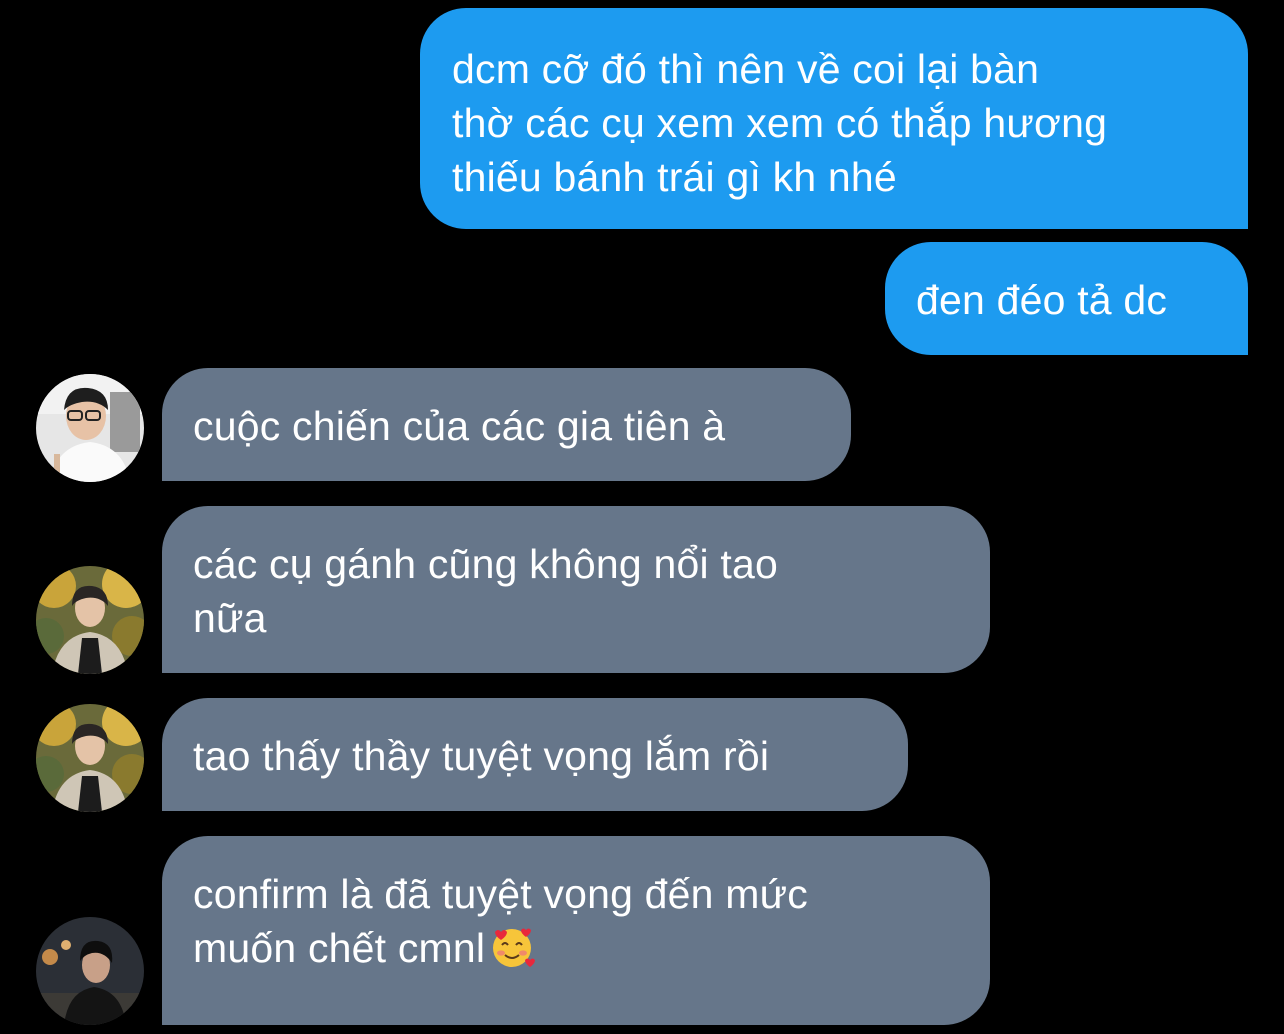 The width and height of the screenshot is (1284, 1034). Describe the element at coordinates (514, 947) in the screenshot. I see `smiling-face-with-hearts-icon` at that location.